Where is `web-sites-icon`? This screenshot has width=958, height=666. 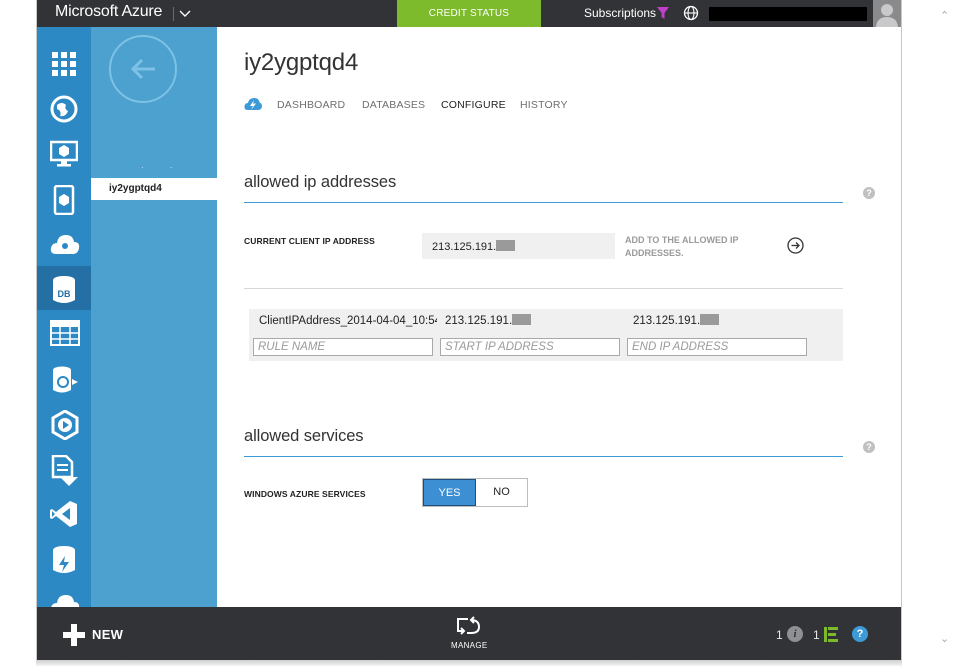 web-sites-icon is located at coordinates (64, 109).